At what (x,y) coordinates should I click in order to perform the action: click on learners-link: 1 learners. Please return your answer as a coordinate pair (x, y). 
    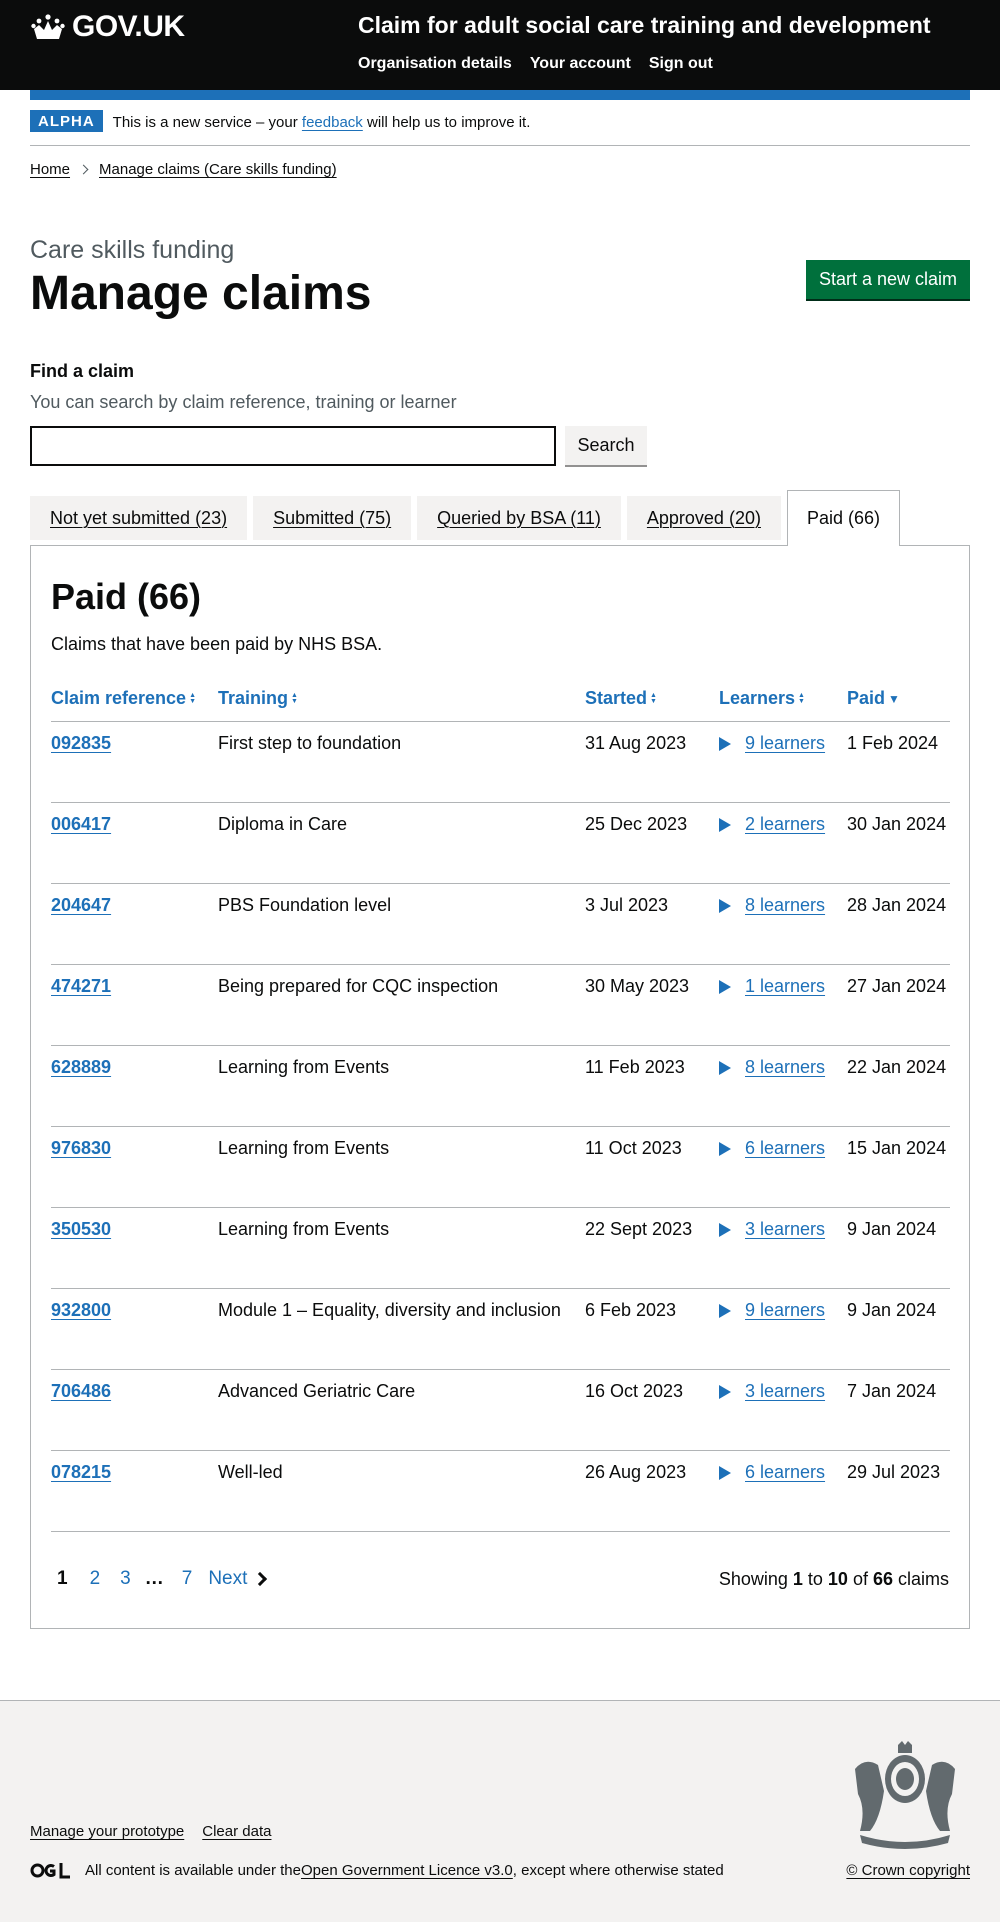
    Looking at the image, I should click on (785, 986).